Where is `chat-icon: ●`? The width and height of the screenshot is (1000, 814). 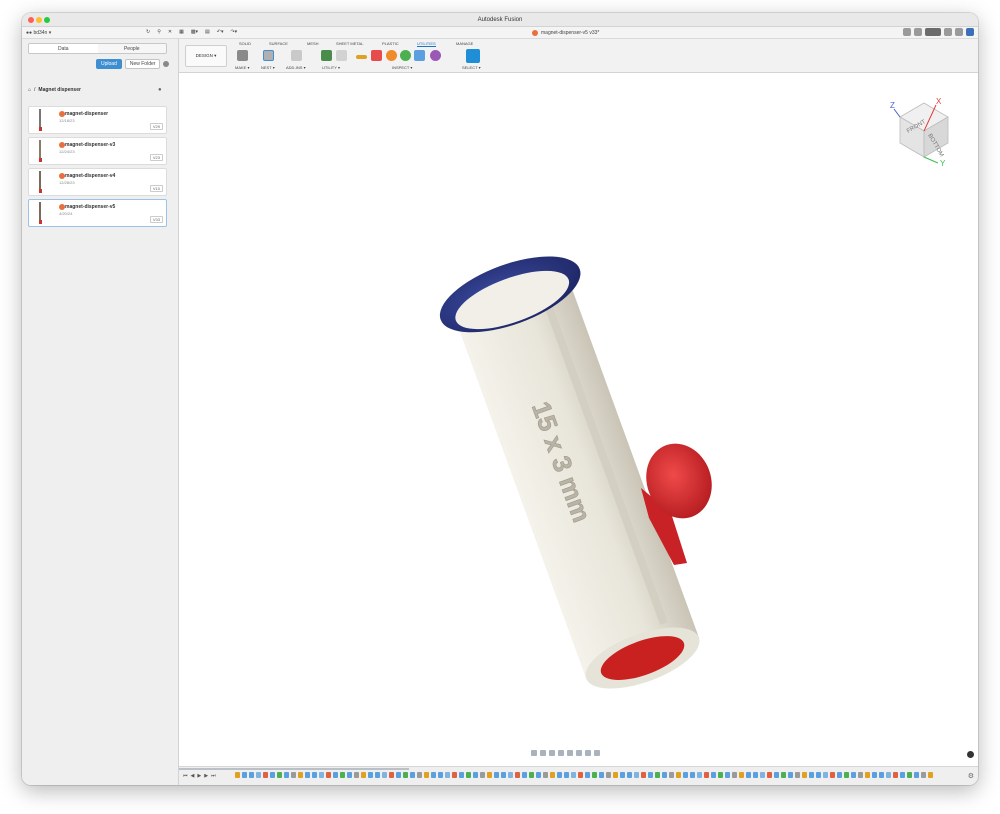
chat-icon: ● is located at coordinates (160, 90).